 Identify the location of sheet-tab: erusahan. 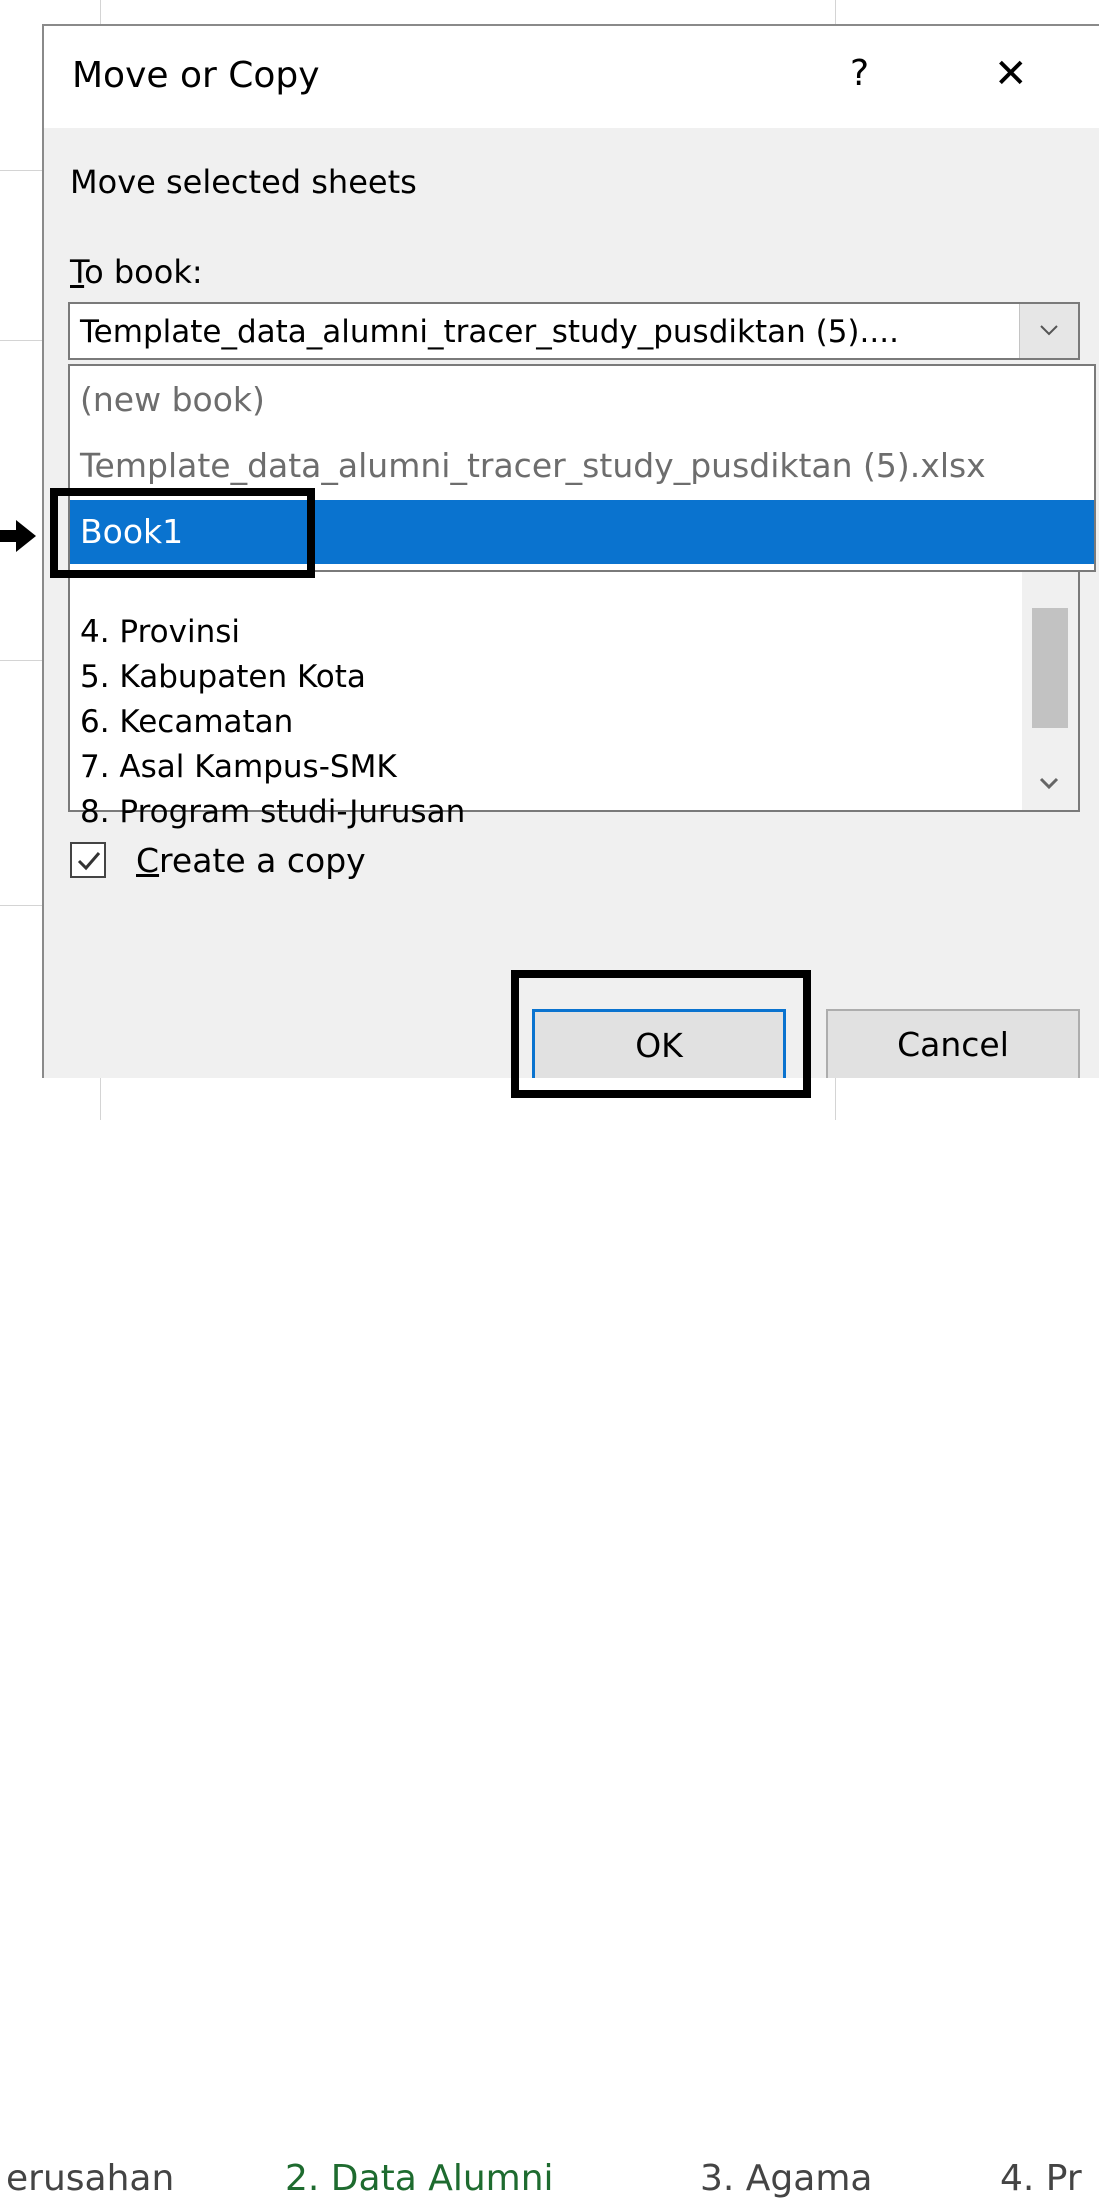
(106, 2179).